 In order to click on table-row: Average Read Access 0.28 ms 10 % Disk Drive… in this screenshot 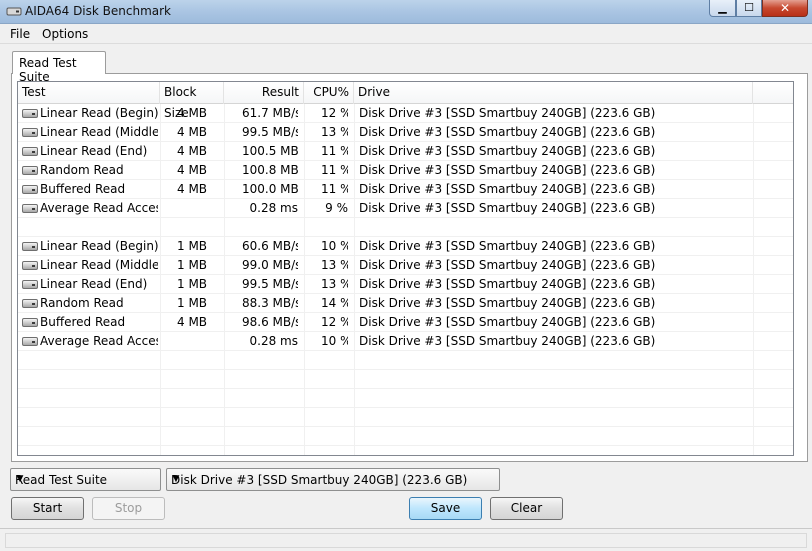, I will do `click(405, 341)`.